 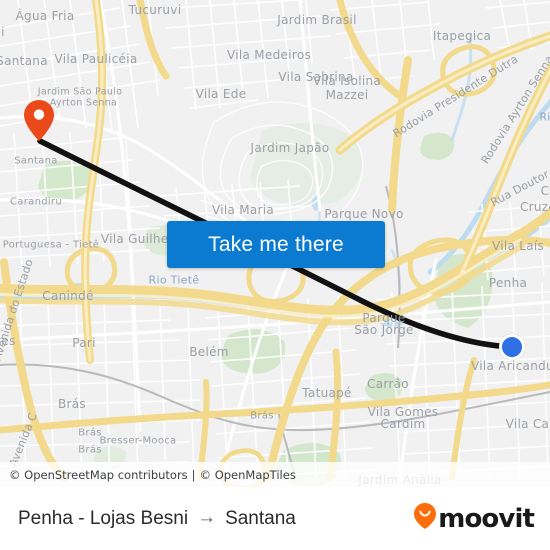 I want to click on route-origin-label: Penha - Lojas Besni, so click(x=103, y=518).